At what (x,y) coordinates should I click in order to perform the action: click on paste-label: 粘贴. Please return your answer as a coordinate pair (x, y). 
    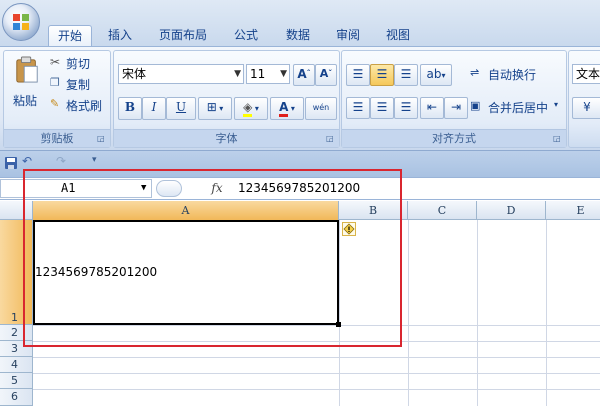
    Looking at the image, I should click on (25, 101).